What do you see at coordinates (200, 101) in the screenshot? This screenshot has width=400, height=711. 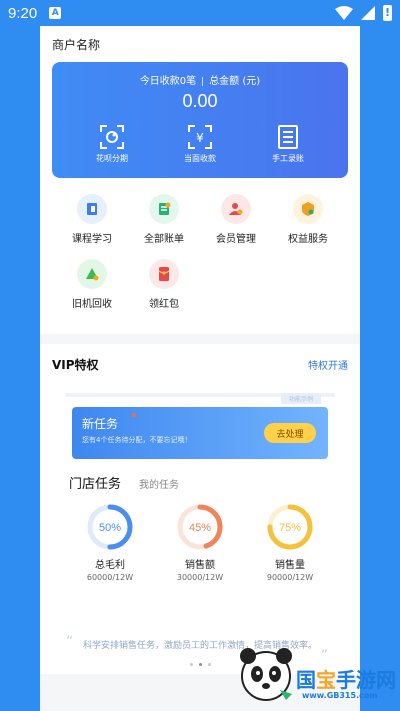 I see `total-amount: 0.00` at bounding box center [200, 101].